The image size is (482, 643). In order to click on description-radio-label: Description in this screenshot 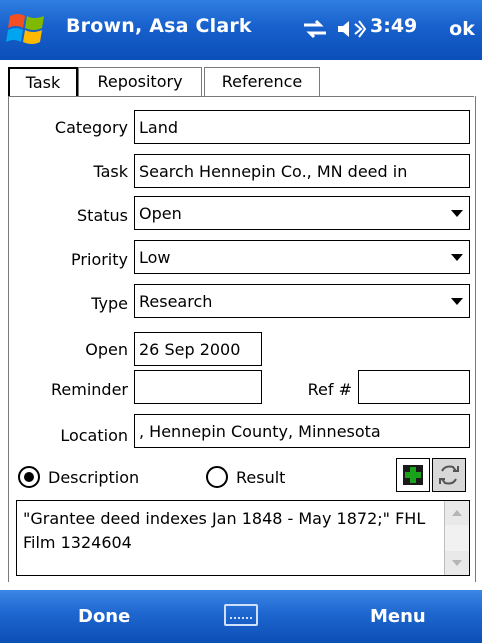, I will do `click(93, 477)`.